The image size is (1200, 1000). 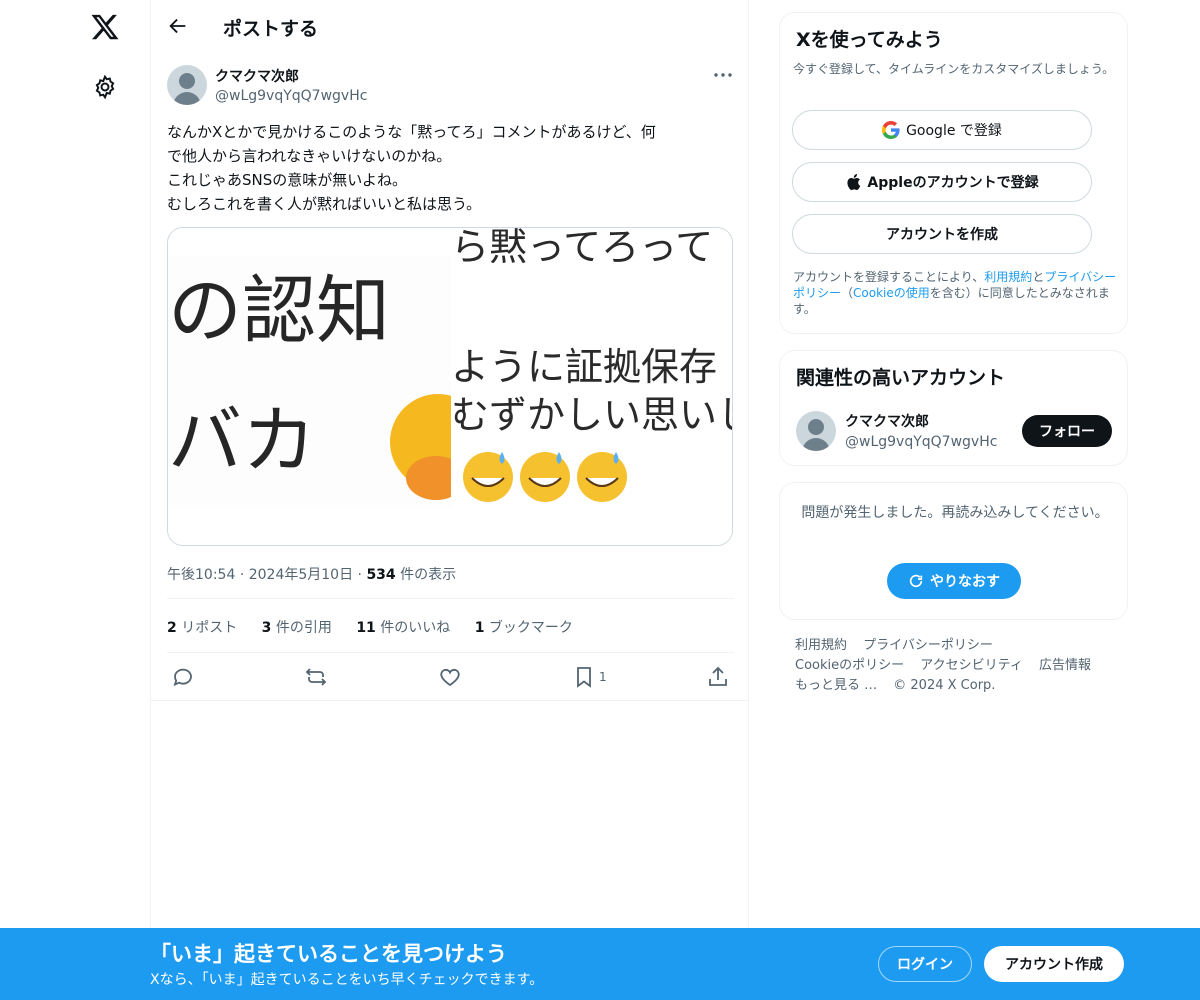 I want to click on page-header: ポストする, so click(x=450, y=27).